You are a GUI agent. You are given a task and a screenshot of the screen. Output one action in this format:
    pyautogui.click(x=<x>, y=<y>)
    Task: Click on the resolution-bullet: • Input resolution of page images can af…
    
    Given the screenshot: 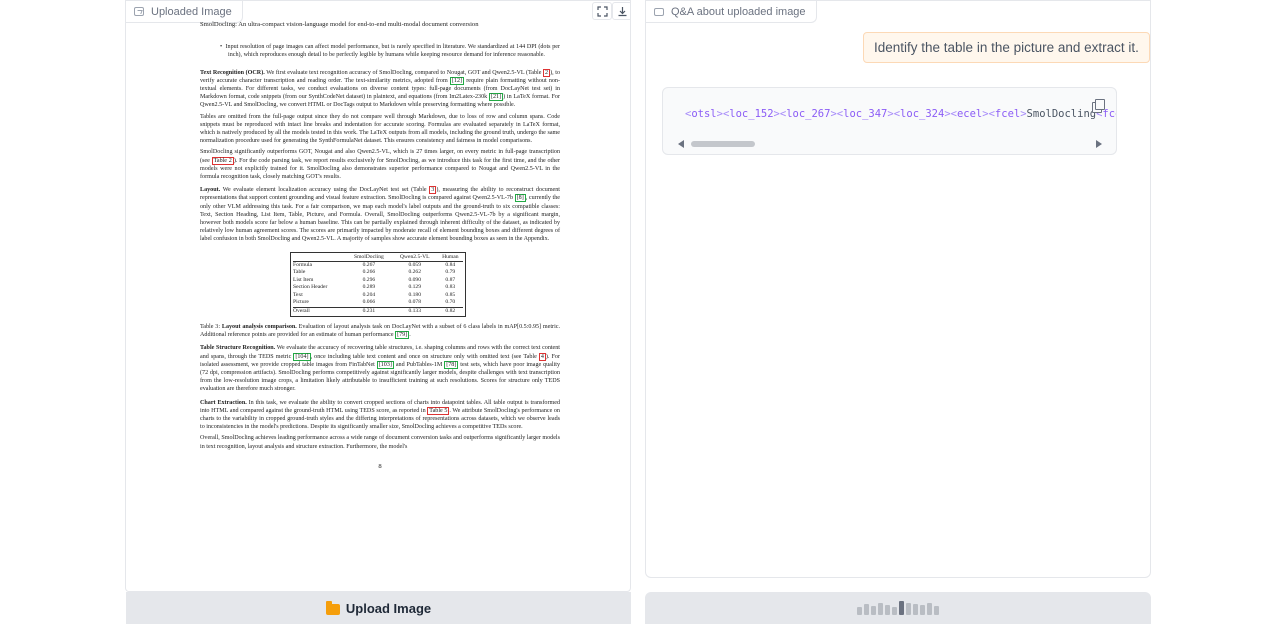 What is the action you would take?
    pyautogui.click(x=390, y=51)
    